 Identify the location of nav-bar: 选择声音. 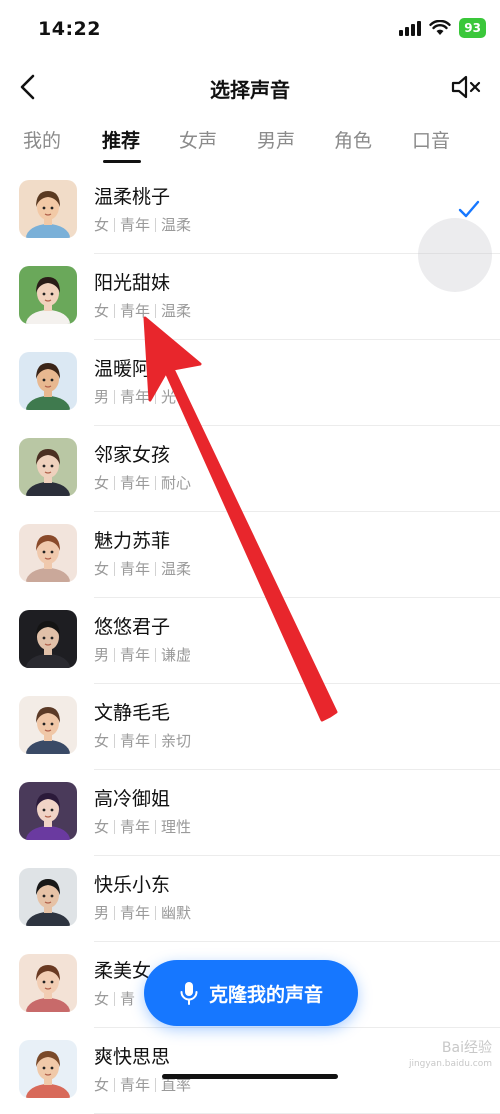
(250, 88).